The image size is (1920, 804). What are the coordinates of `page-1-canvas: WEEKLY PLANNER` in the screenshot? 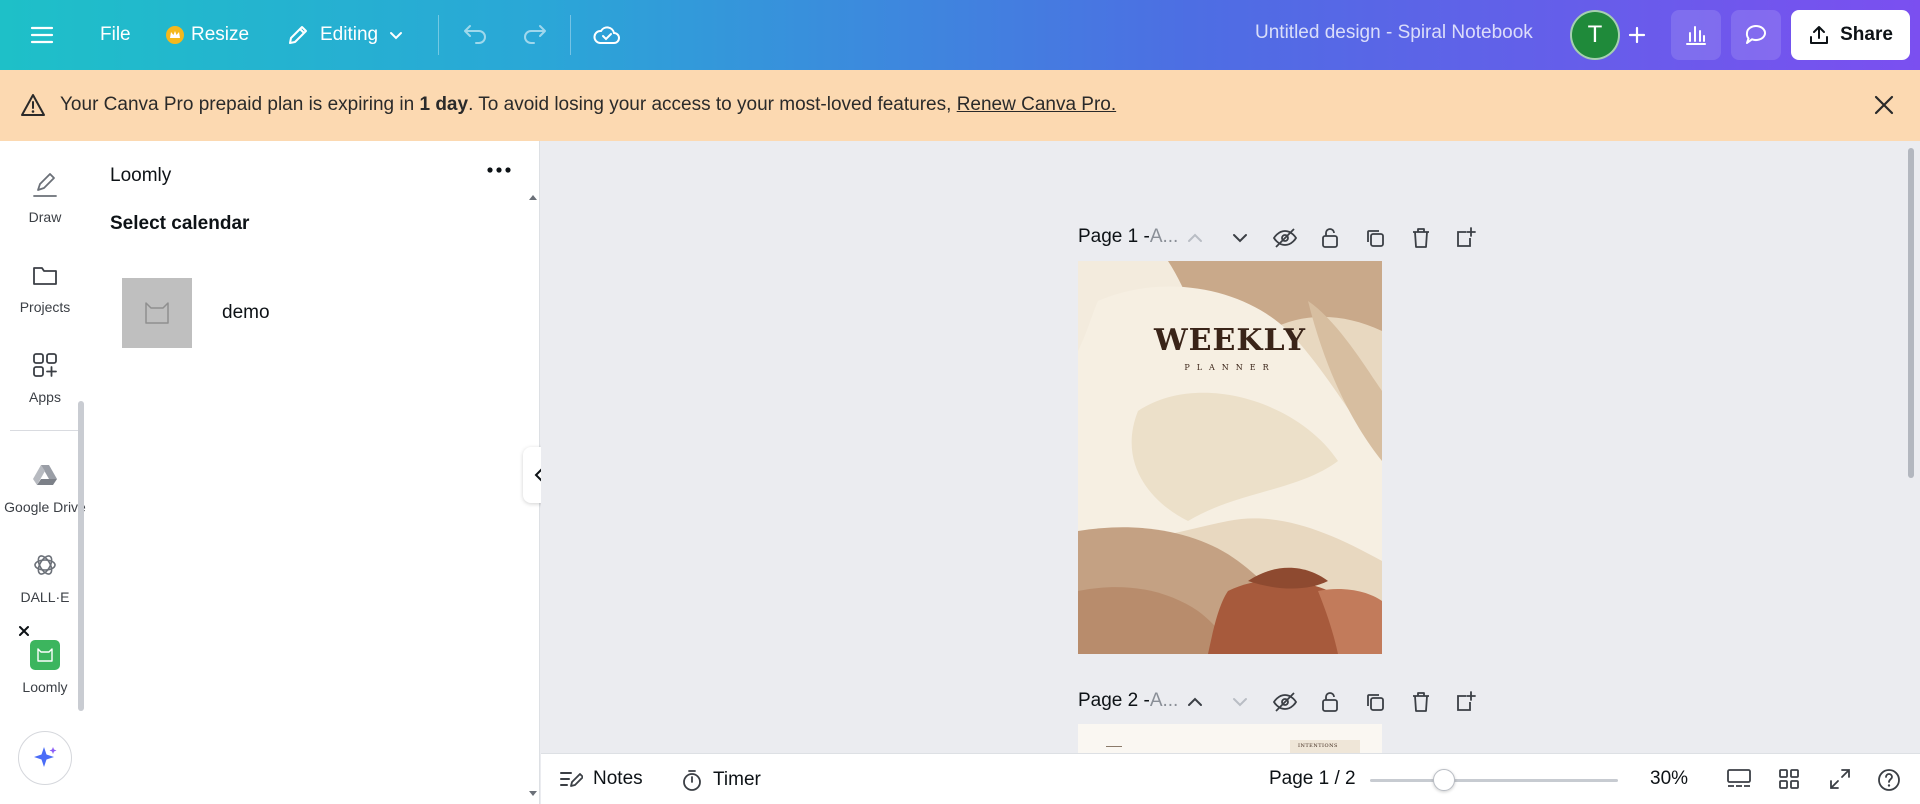 It's located at (1230, 457).